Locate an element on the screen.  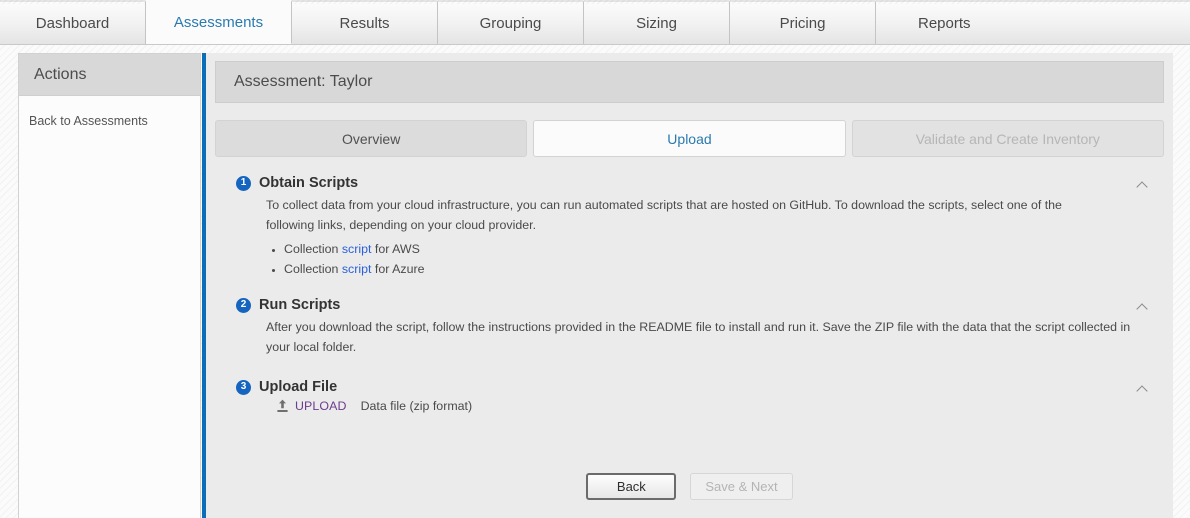
nav-tab-label: Results is located at coordinates (364, 23).